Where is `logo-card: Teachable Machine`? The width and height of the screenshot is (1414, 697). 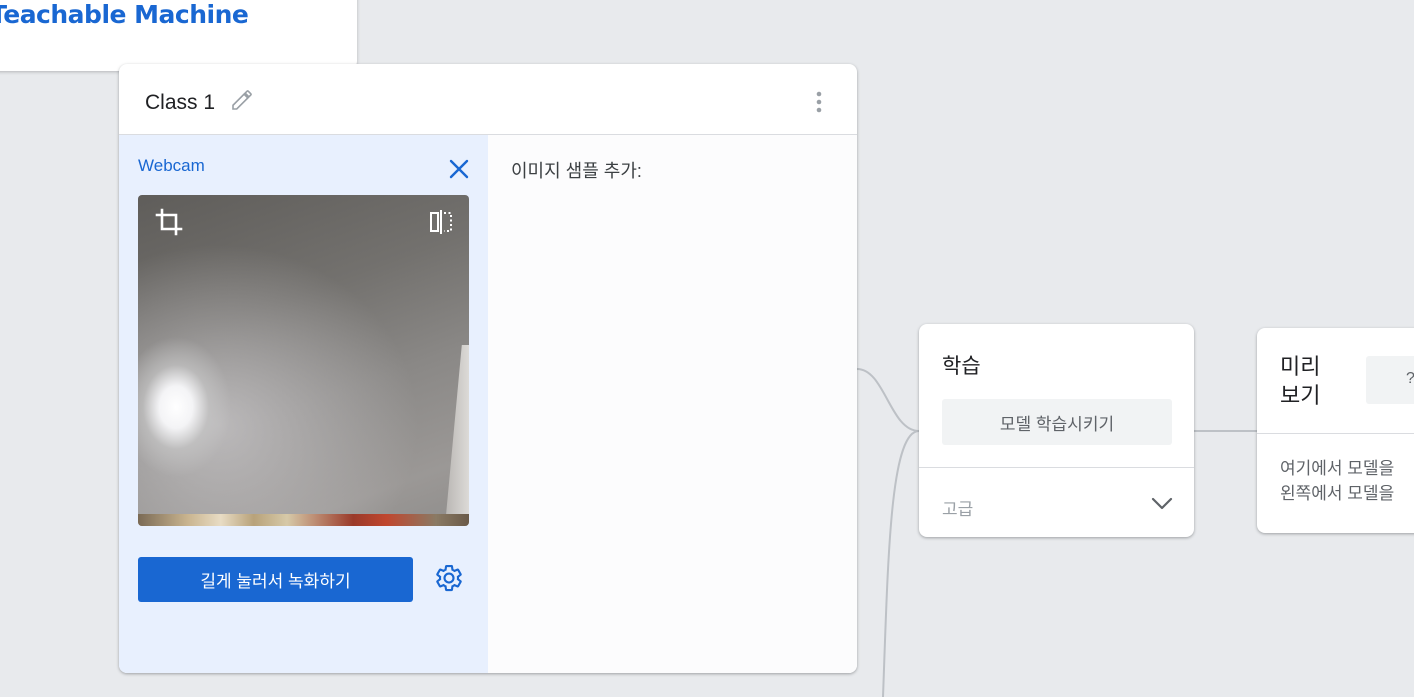 logo-card: Teachable Machine is located at coordinates (178, 35).